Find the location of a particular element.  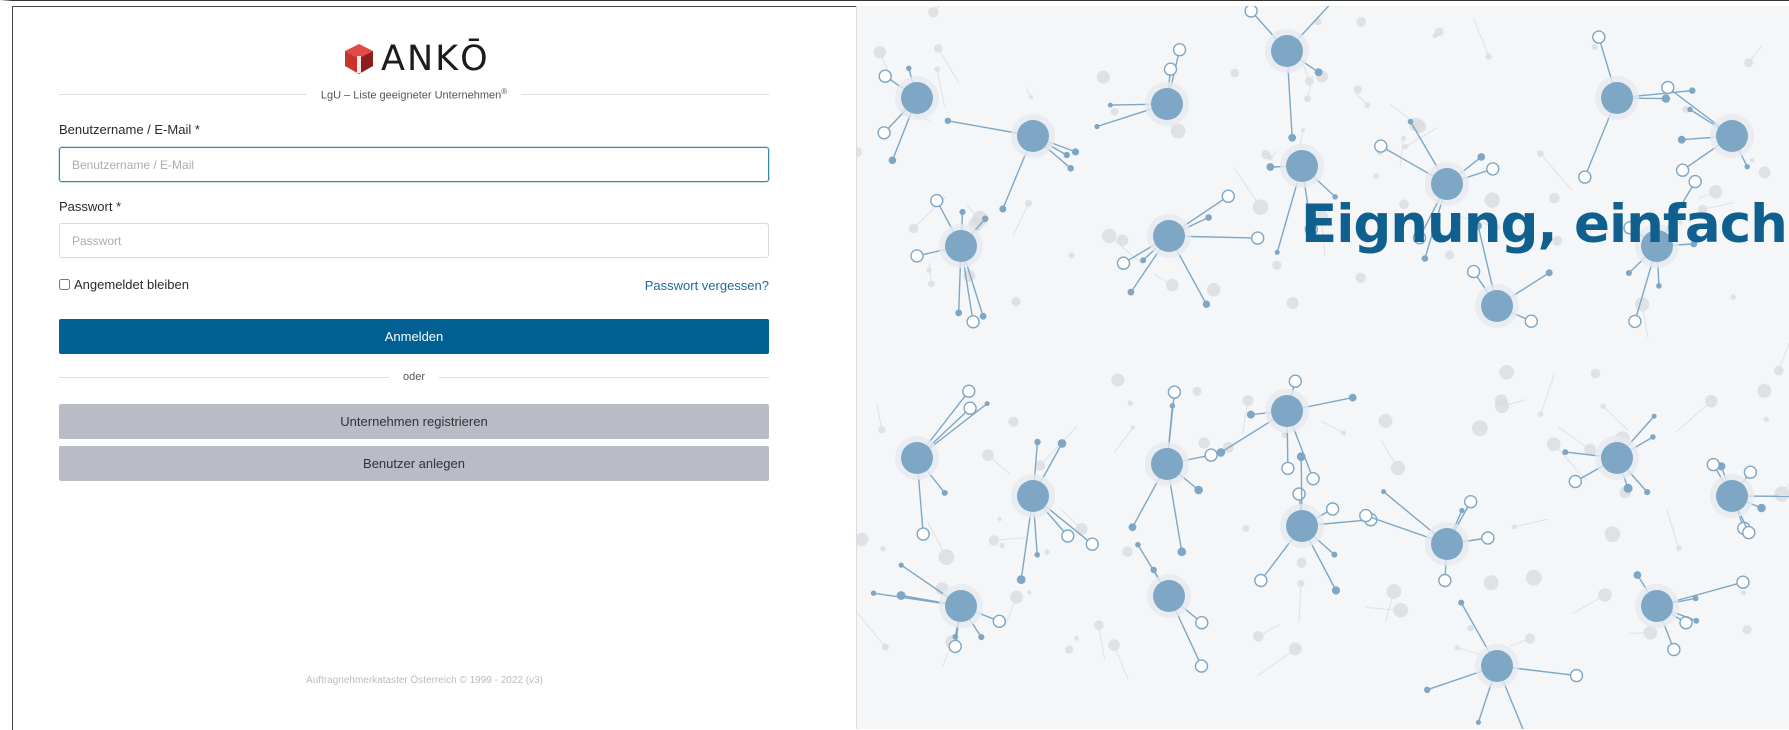

subtitle-divider: LgU – Liste geeigneter Unternehmen® is located at coordinates (414, 94).